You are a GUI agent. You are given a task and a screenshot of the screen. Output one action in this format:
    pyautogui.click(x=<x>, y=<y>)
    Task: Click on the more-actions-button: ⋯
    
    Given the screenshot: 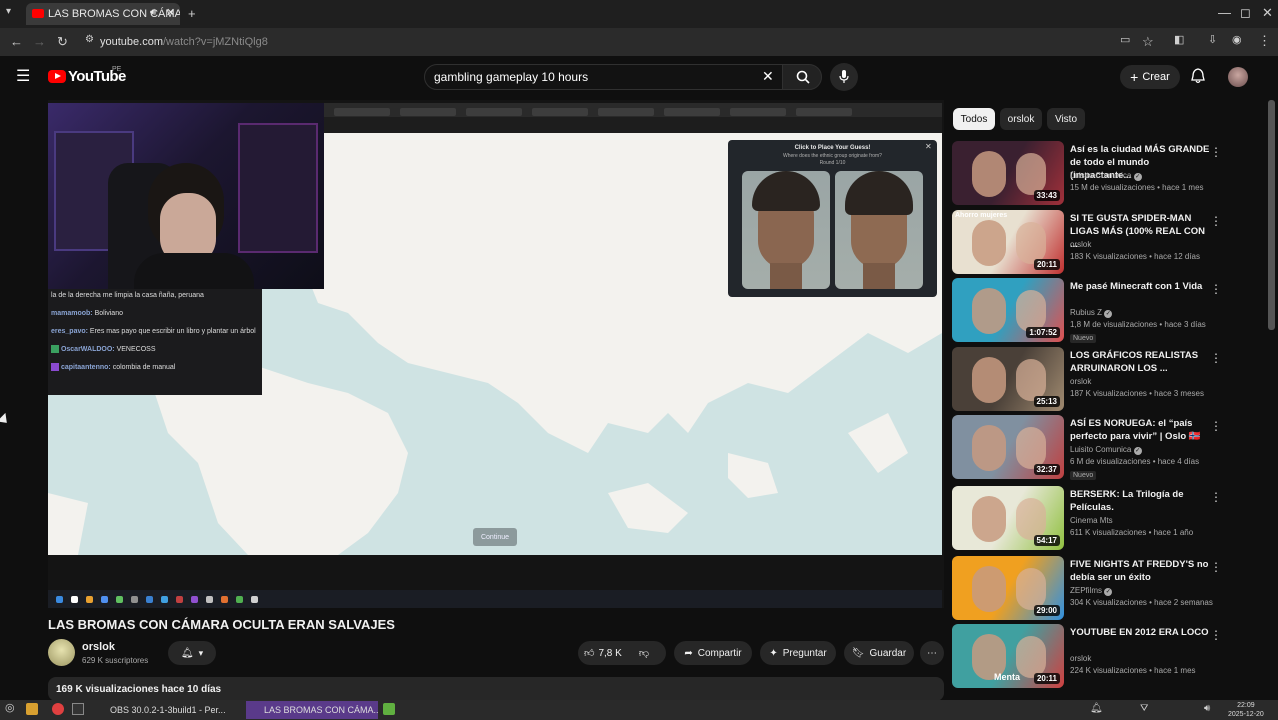 What is the action you would take?
    pyautogui.click(x=932, y=653)
    